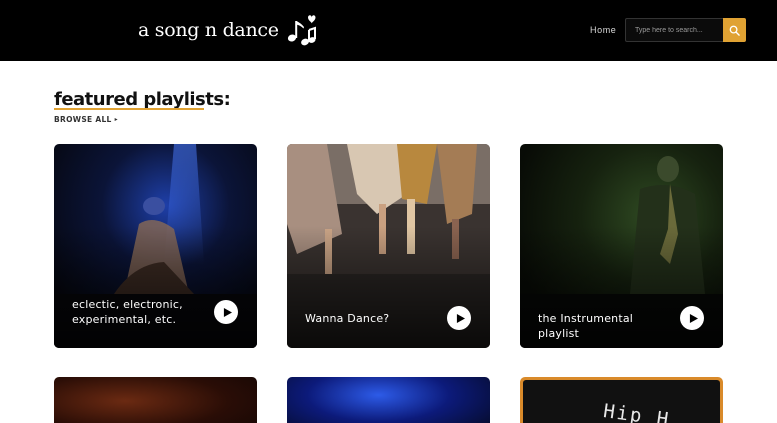  What do you see at coordinates (135, 312) in the screenshot?
I see `playlist-title: eclectic, electronic, experimental, etc.` at bounding box center [135, 312].